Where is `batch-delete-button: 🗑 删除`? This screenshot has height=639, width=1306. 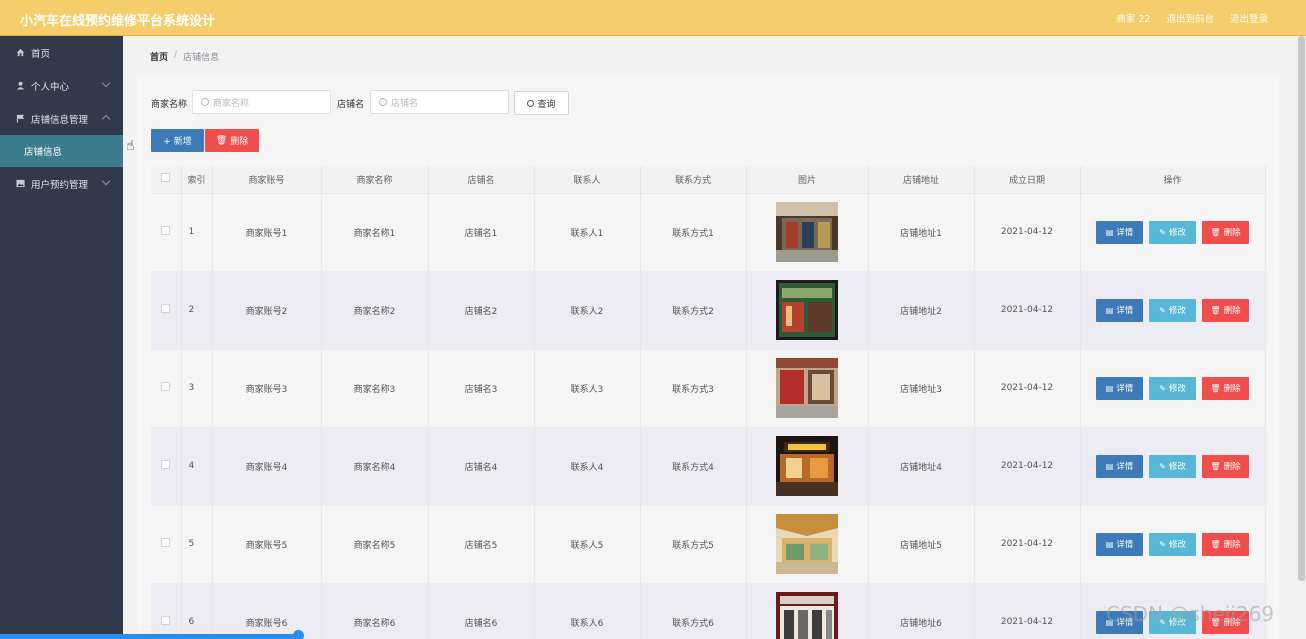 batch-delete-button: 🗑 删除 is located at coordinates (232, 140).